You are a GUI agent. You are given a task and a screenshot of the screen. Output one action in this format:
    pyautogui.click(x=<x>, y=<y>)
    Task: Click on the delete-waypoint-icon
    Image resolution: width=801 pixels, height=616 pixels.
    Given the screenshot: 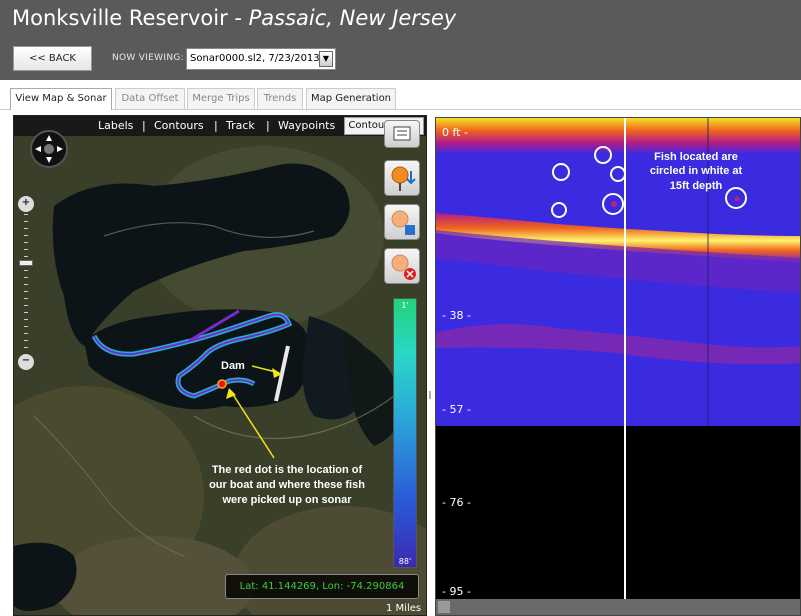 What is the action you would take?
    pyautogui.click(x=402, y=266)
    